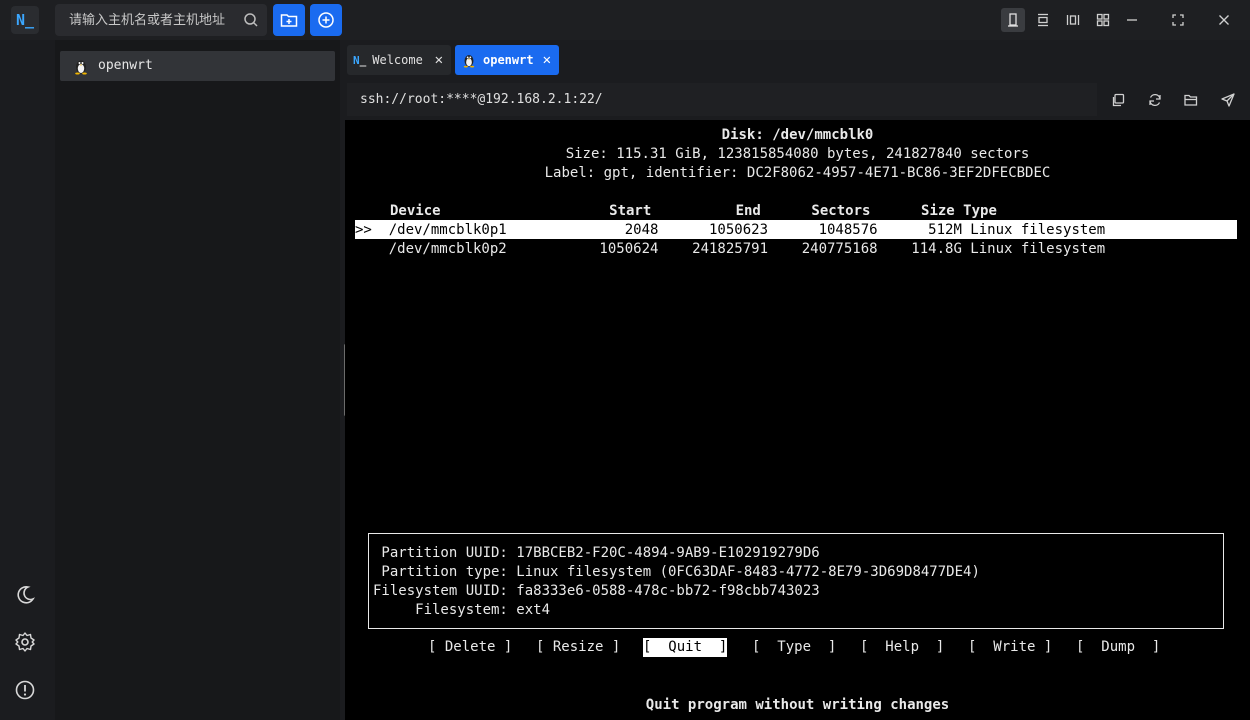  What do you see at coordinates (125, 65) in the screenshot?
I see `host-item-label: openwrt` at bounding box center [125, 65].